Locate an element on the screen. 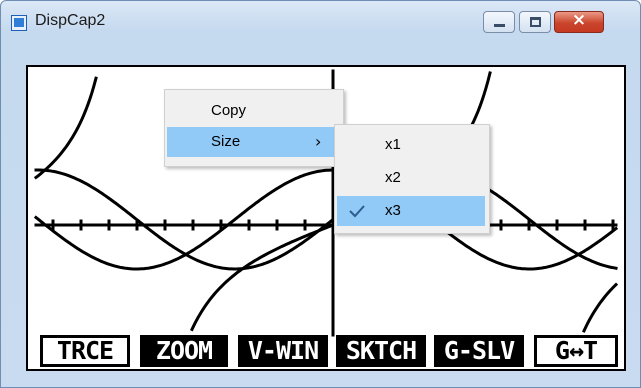  size-submenu: x1 x2 x3 is located at coordinates (412, 179).